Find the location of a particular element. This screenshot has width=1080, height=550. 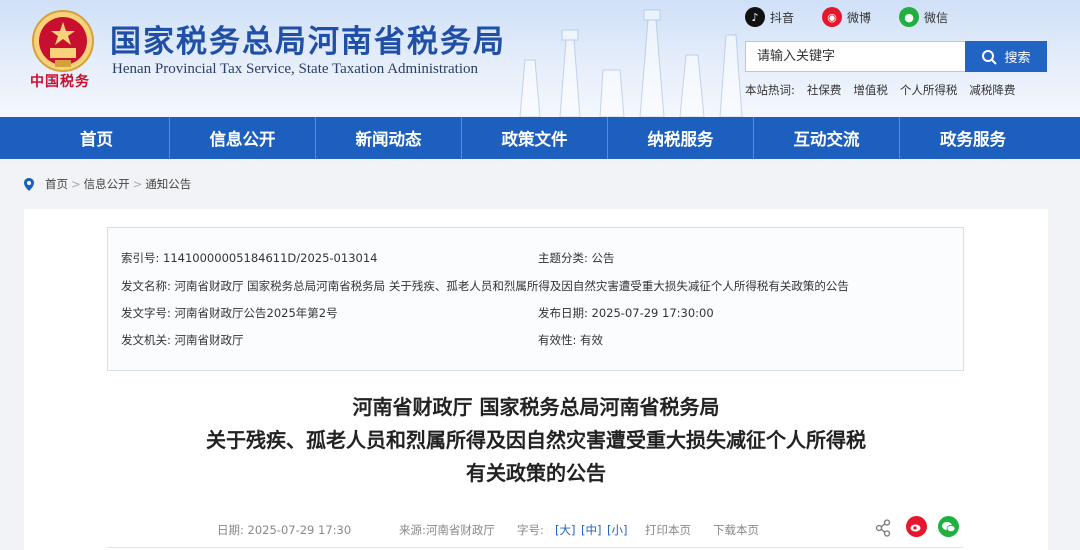

breadcrumb: 首页 > 信息公开 > 通知公告 is located at coordinates (107, 184).